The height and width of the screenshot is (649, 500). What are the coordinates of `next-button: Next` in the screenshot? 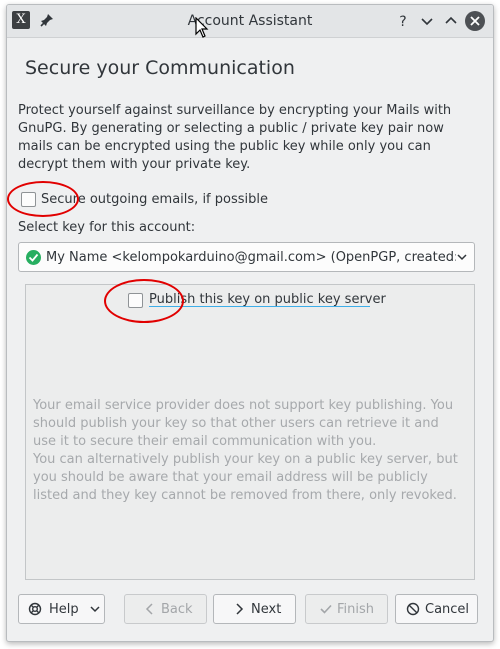 It's located at (254, 609).